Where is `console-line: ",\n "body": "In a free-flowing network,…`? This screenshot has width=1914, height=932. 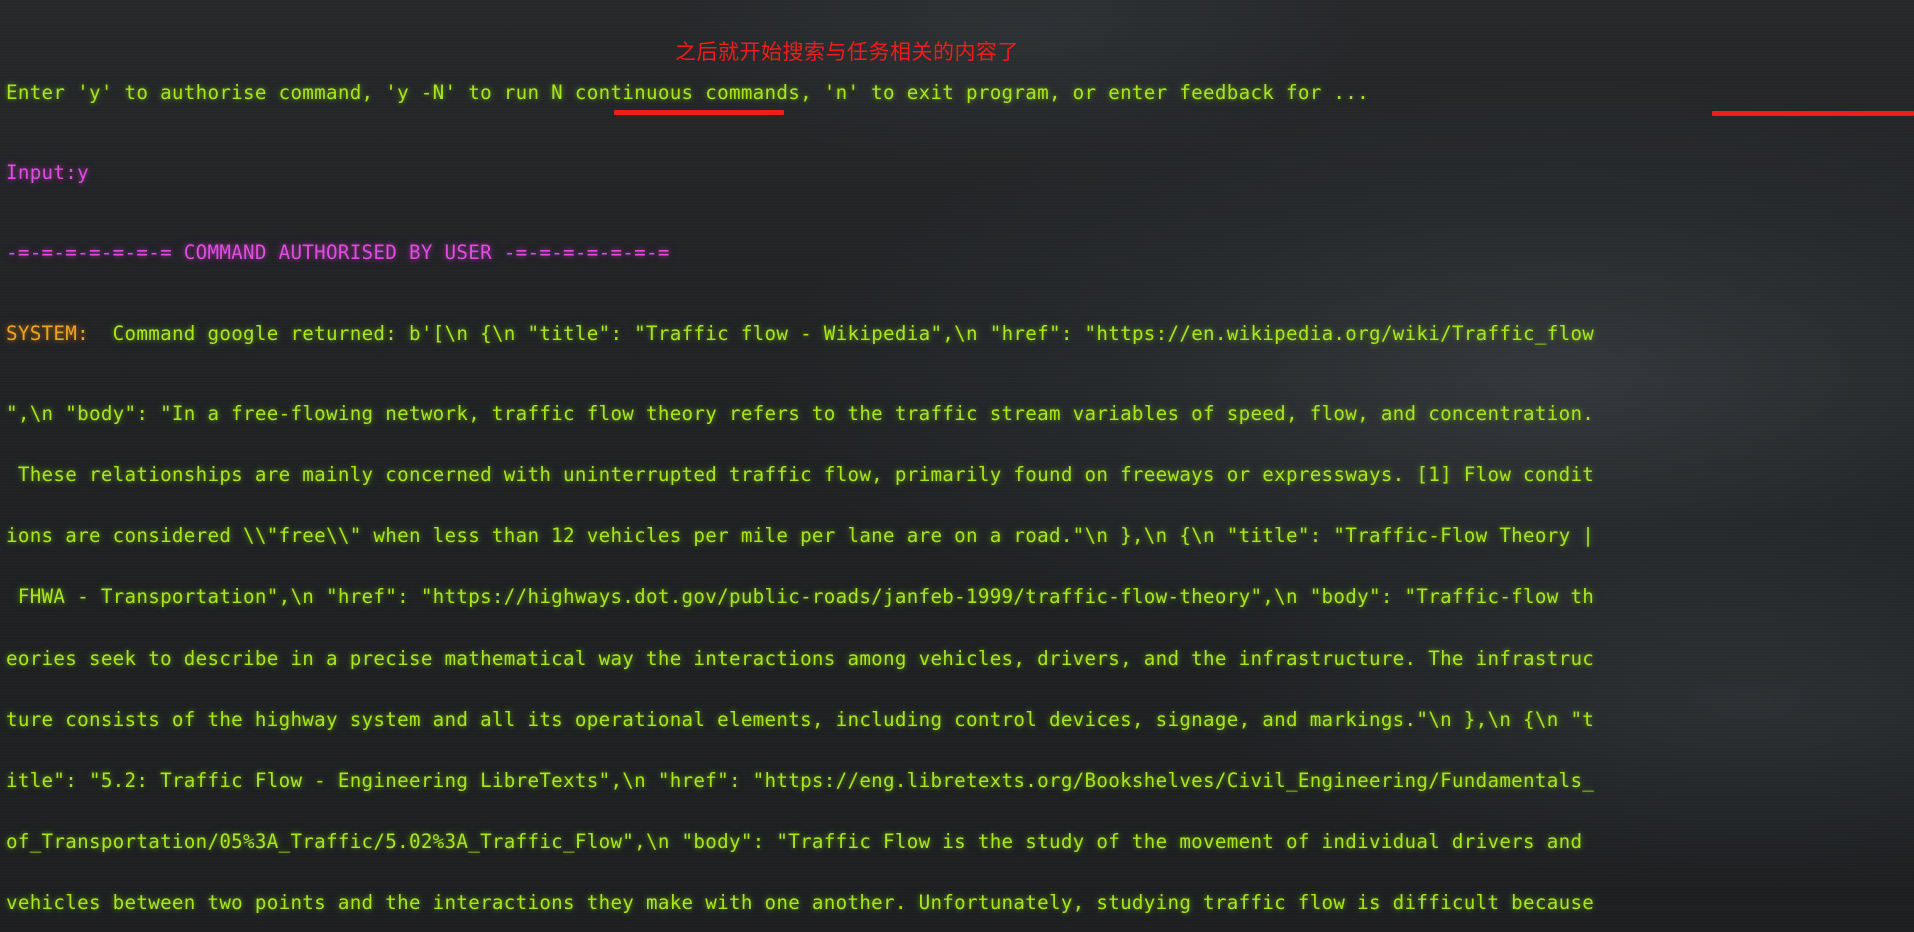 console-line: ",\n "body": "In a free-flowing network,… is located at coordinates (800, 413).